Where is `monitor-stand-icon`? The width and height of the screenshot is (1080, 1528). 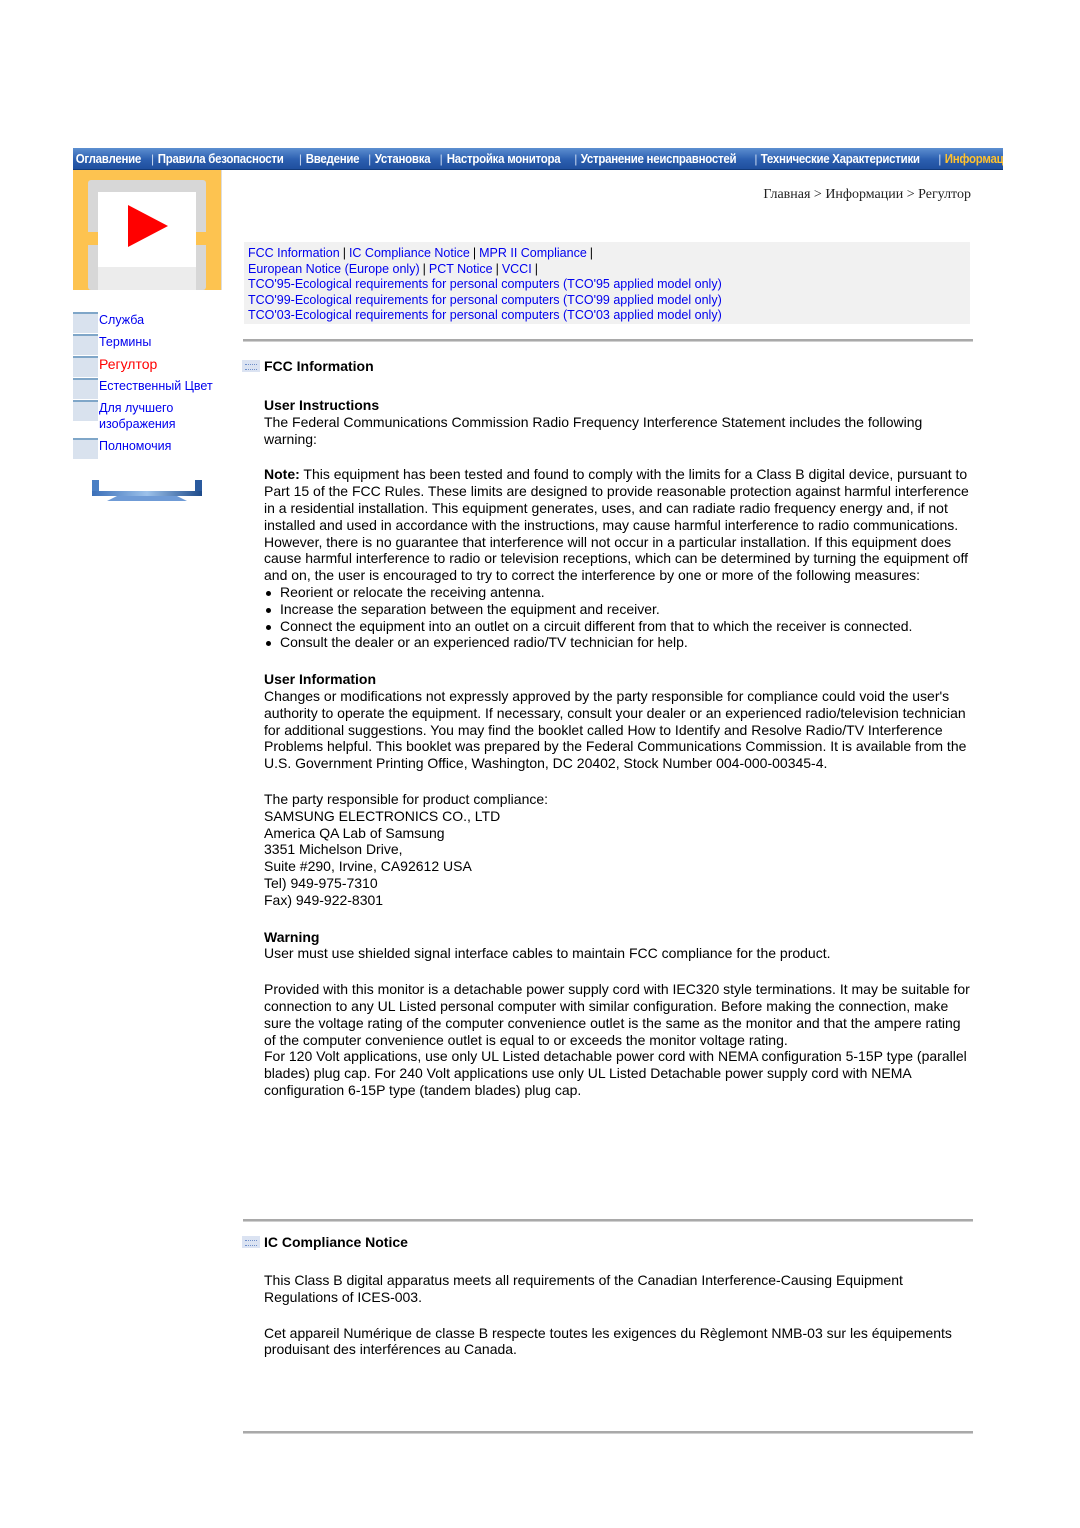
monitor-stand-icon is located at coordinates (147, 490).